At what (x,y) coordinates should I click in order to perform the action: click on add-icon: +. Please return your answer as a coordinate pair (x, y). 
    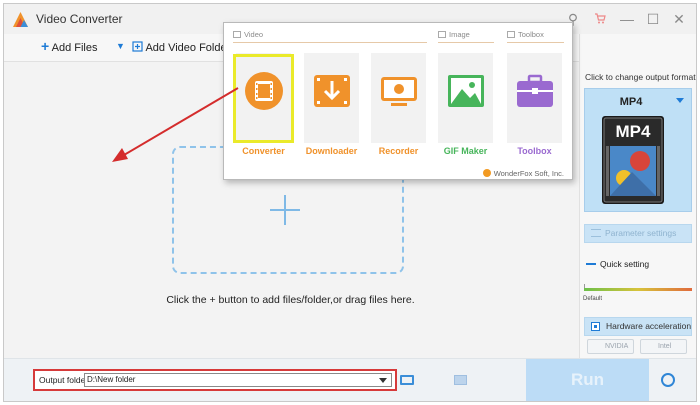
    Looking at the image, I should click on (45, 46).